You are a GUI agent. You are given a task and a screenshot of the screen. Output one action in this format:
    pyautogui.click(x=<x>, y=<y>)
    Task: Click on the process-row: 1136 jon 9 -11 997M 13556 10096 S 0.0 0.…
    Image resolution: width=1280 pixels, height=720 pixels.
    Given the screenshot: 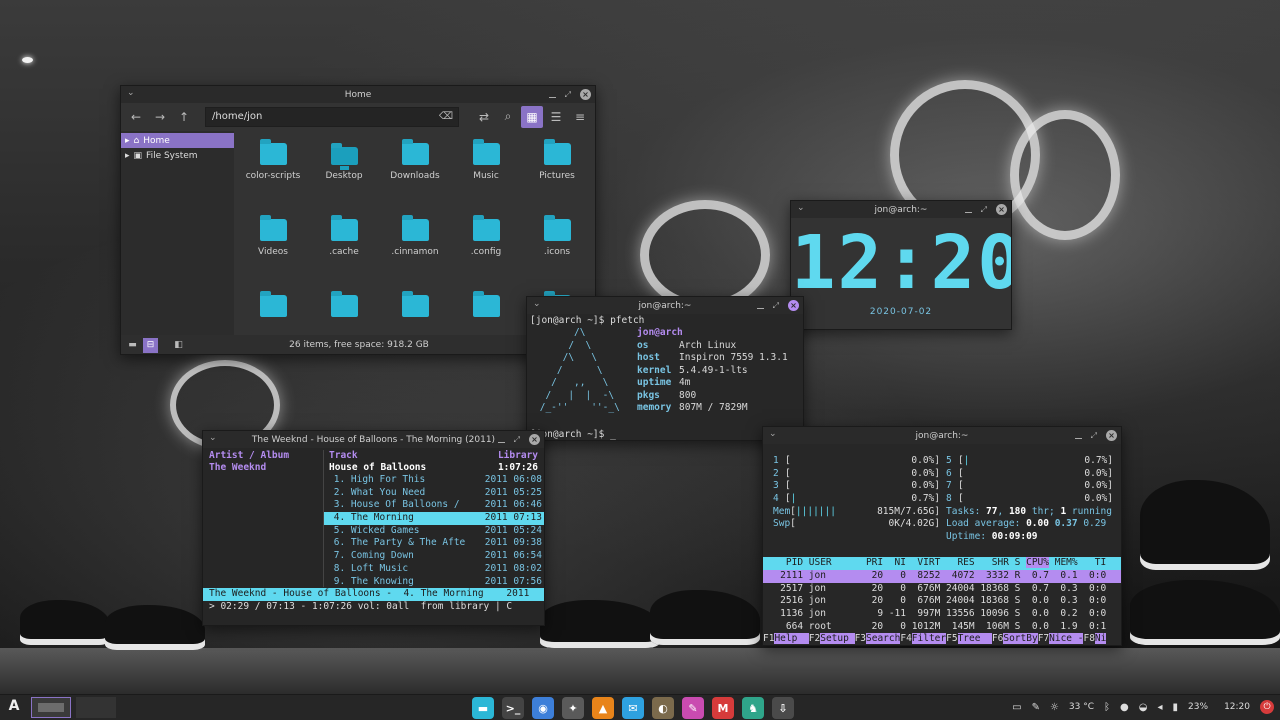 What is the action you would take?
    pyautogui.click(x=942, y=614)
    